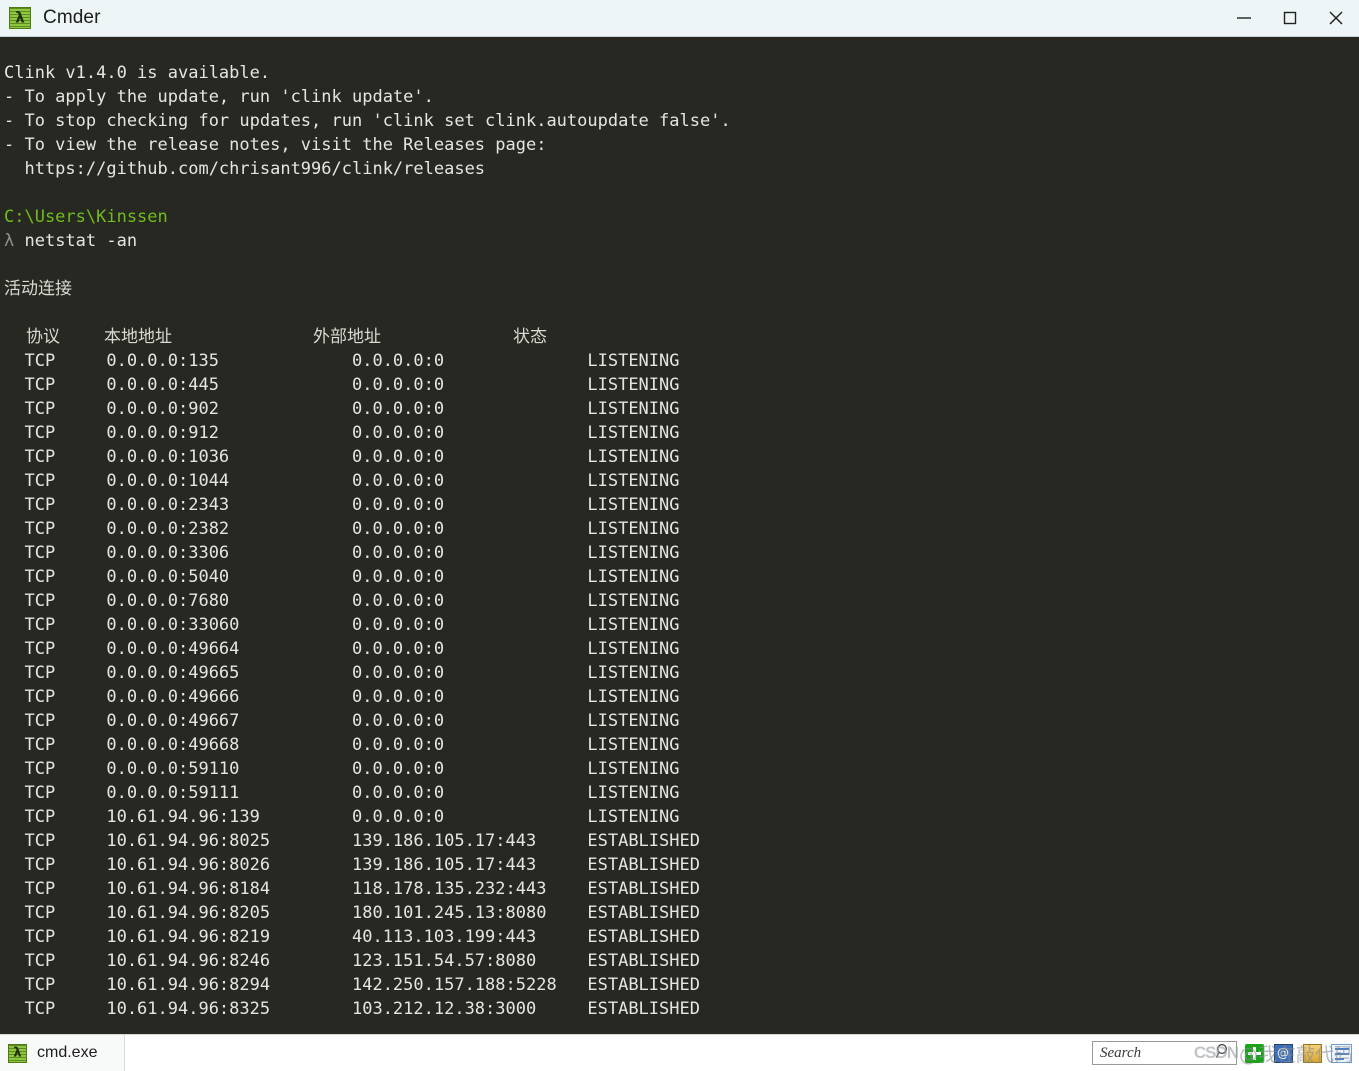 Image resolution: width=1359 pixels, height=1071 pixels. I want to click on table-row: TCP 0.0.0.0:5040 0.0.0.0:0 LISTENING, so click(342, 577).